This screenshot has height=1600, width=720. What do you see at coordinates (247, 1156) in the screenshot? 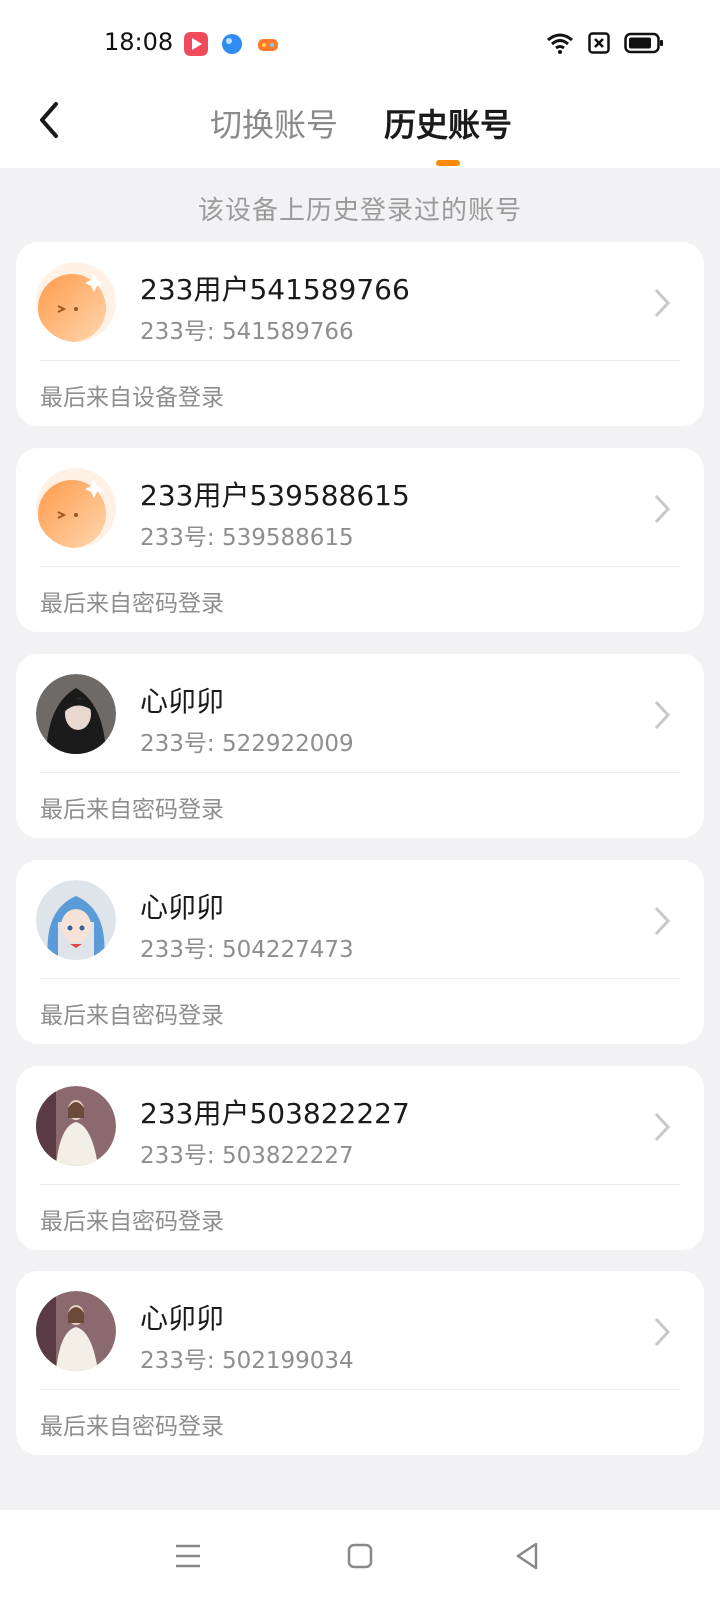
I see `account-id: 233号: 503822227` at bounding box center [247, 1156].